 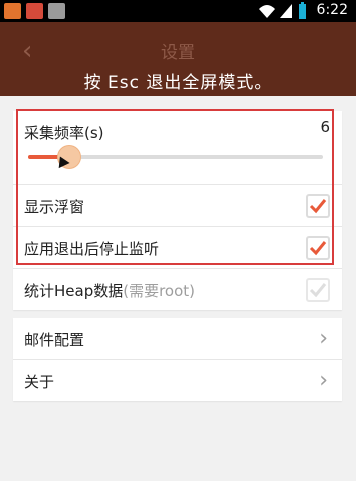 I want to click on heap-stats-requirement: (需要root), so click(x=159, y=291).